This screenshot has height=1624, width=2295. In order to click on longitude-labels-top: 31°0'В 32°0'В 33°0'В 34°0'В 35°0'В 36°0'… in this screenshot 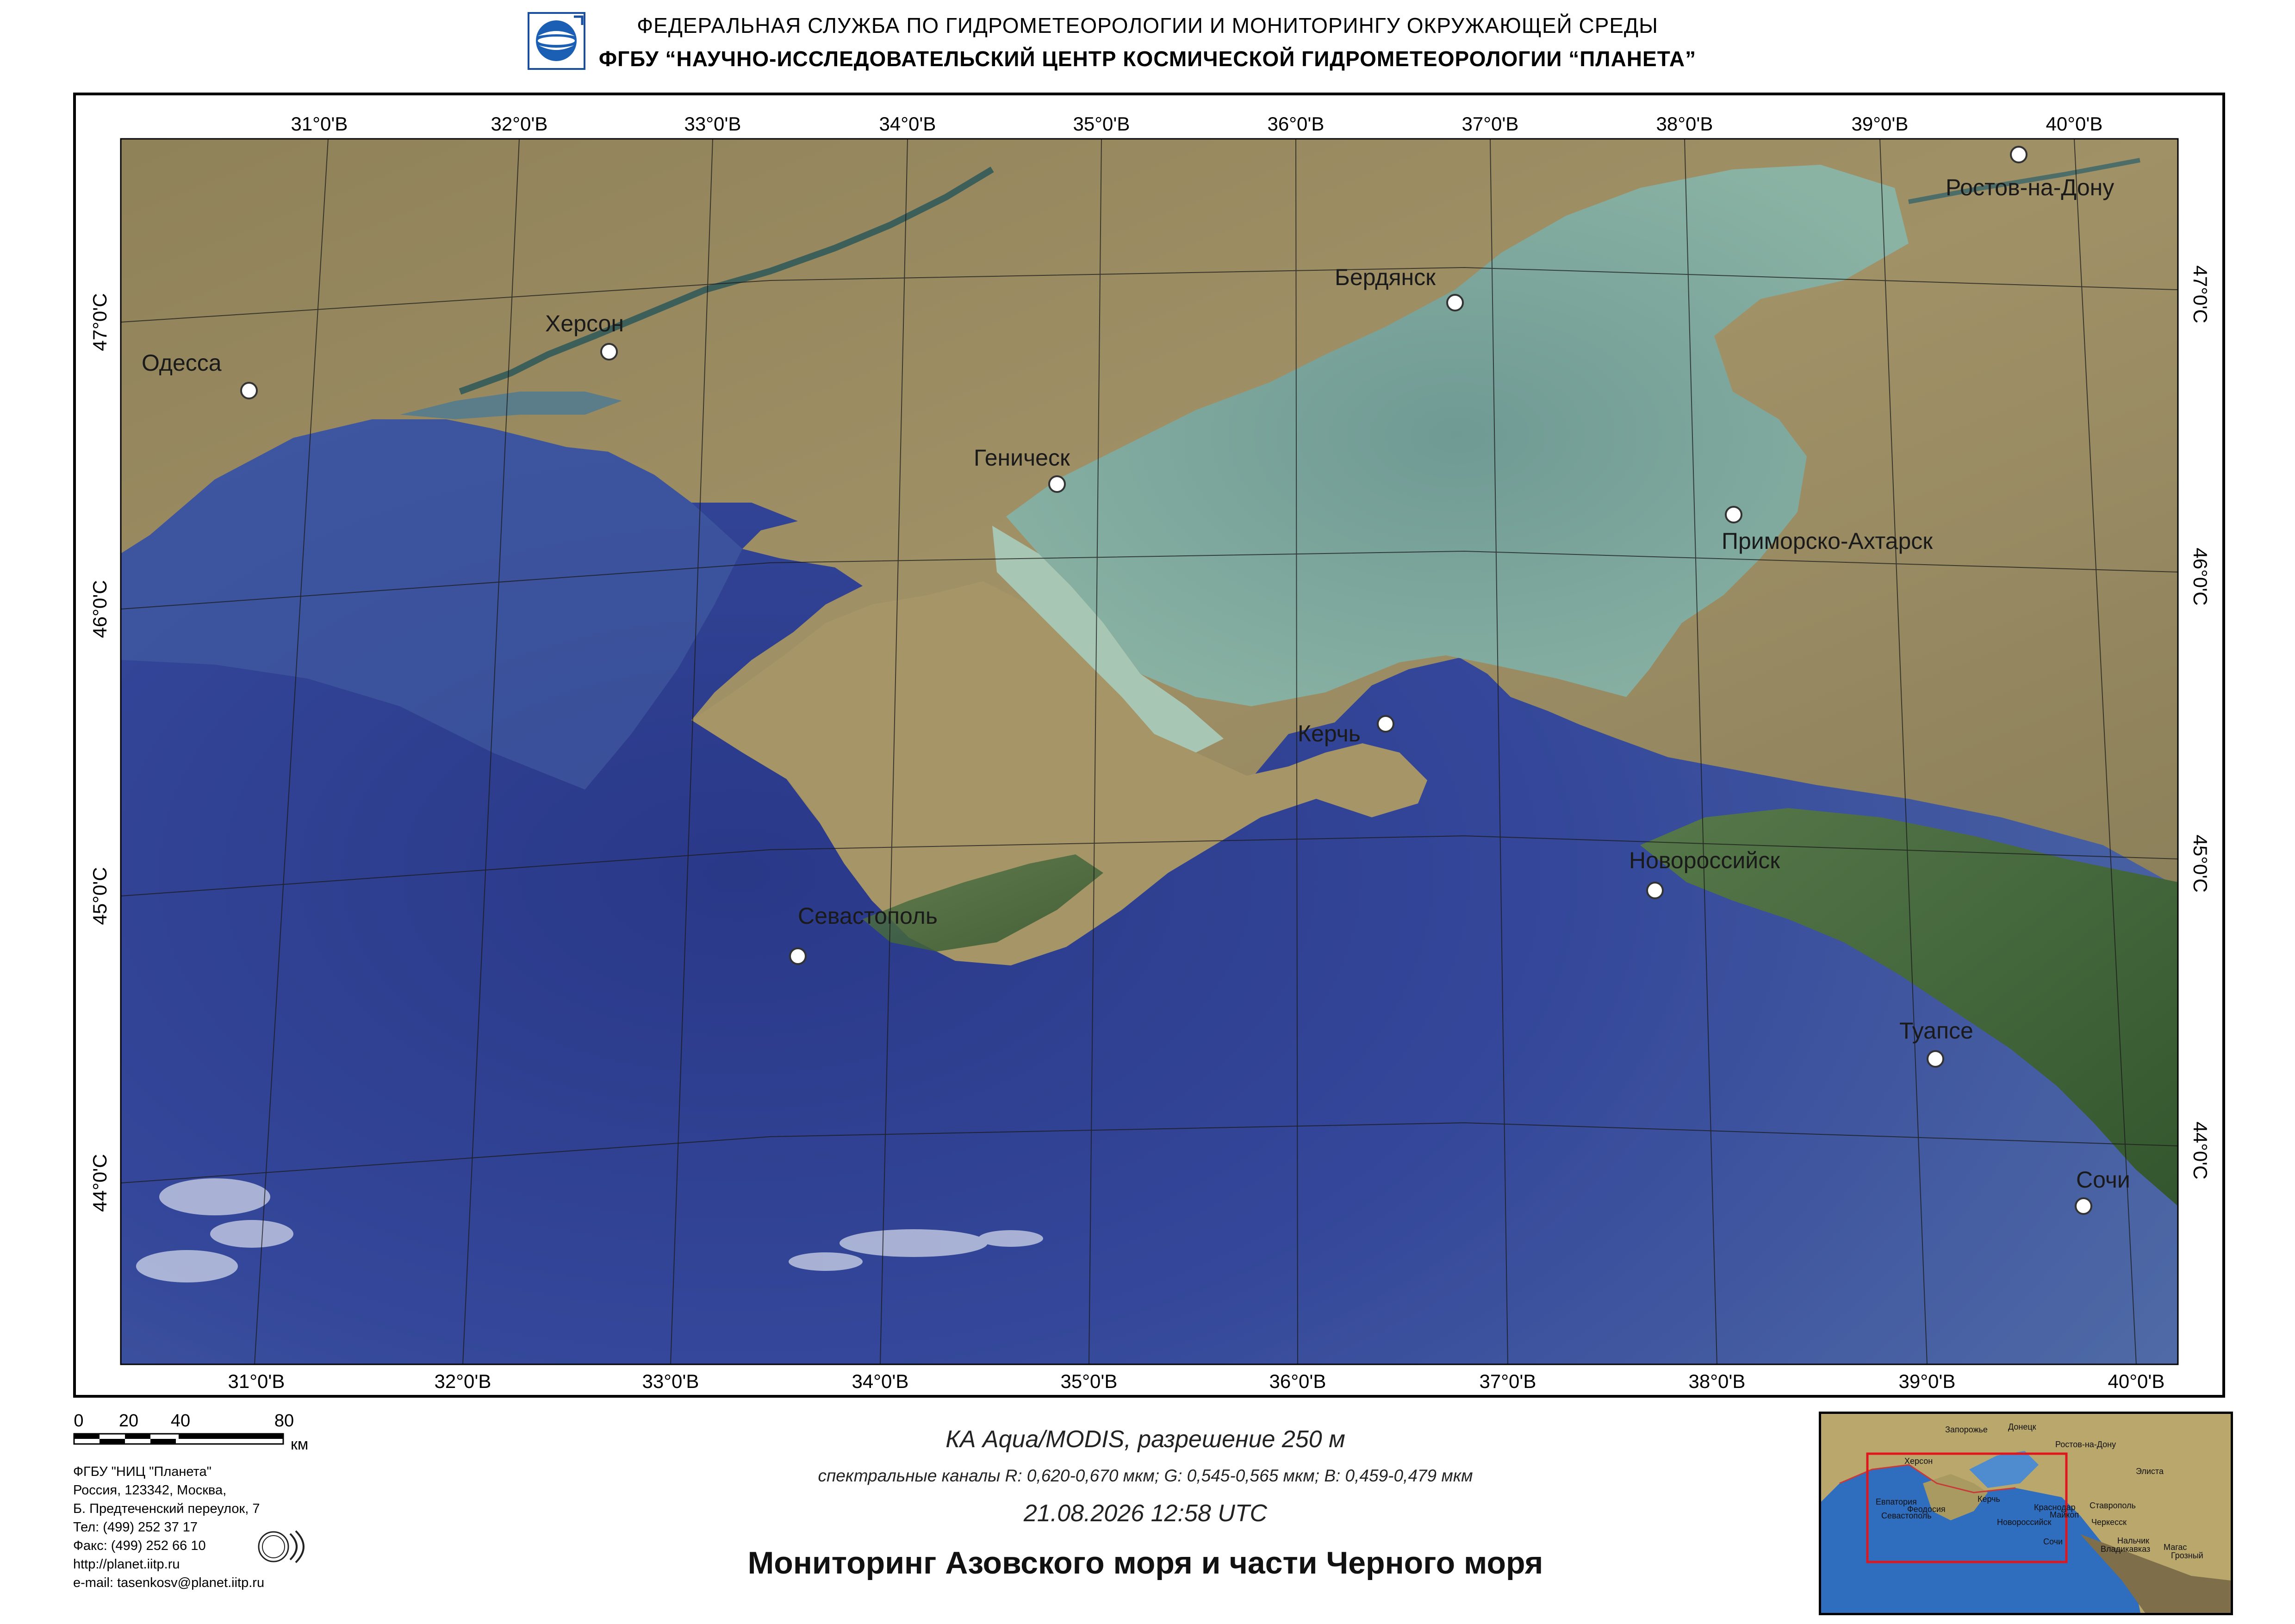, I will do `click(1197, 124)`.